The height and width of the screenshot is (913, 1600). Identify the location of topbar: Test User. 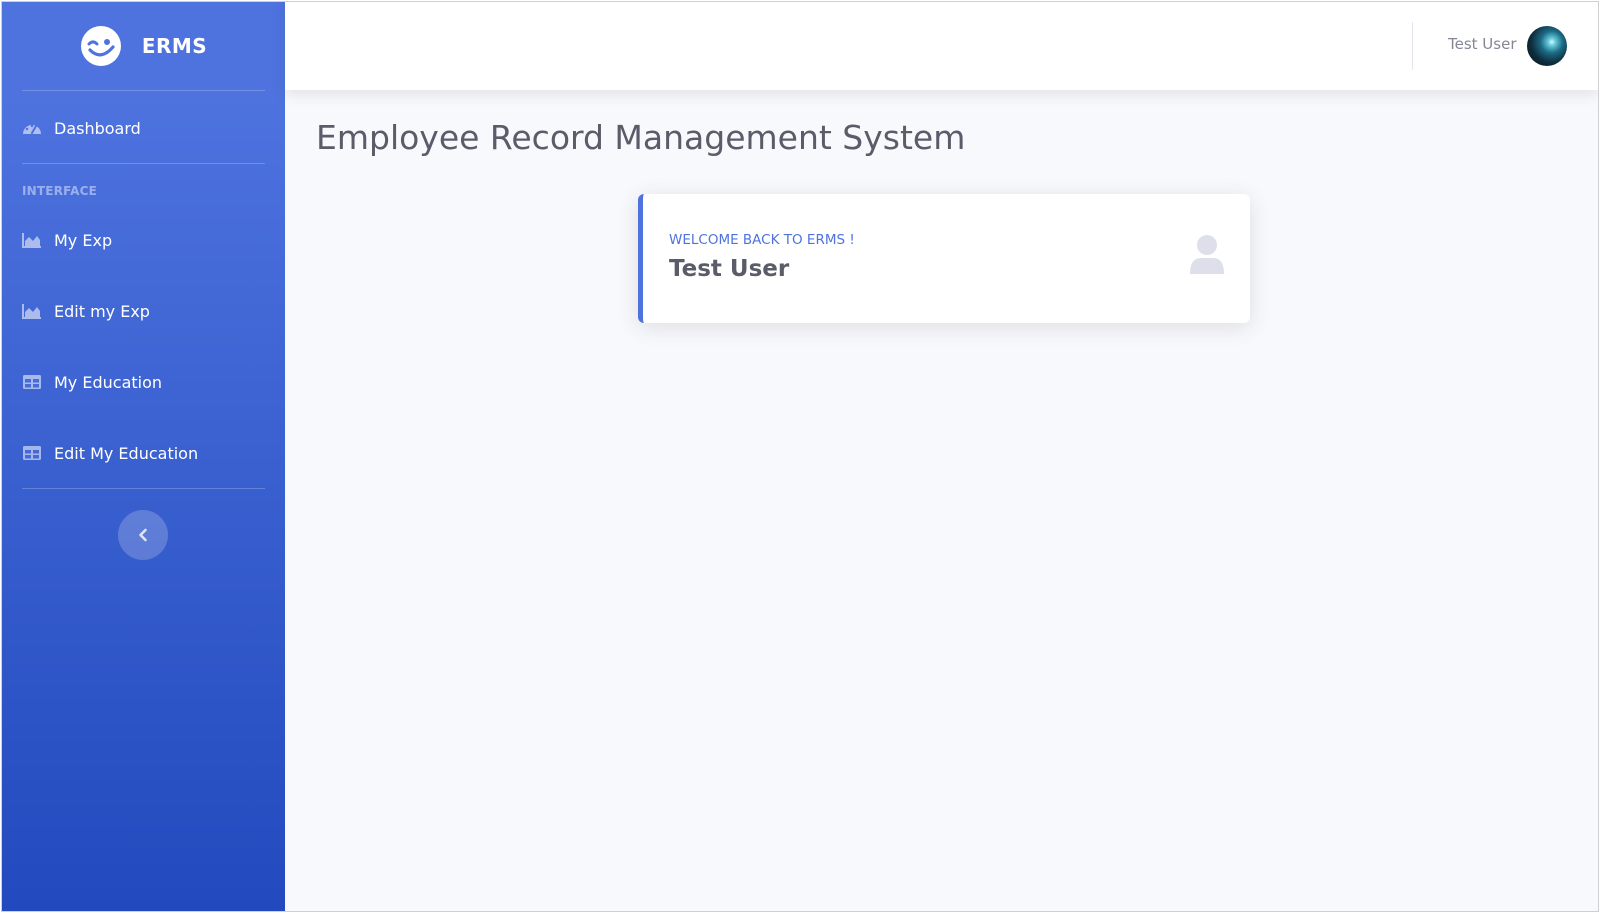
(941, 46).